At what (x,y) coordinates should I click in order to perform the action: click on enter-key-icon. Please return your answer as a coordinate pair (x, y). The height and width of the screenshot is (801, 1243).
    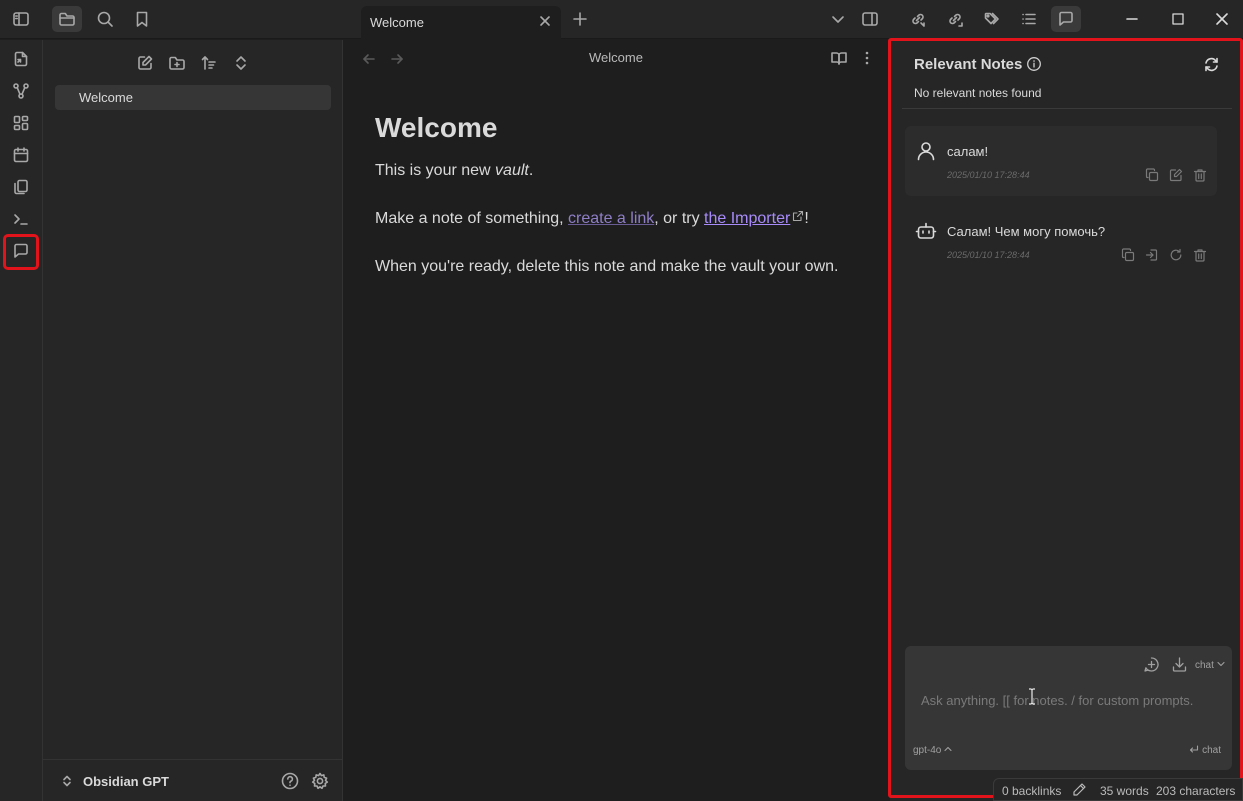
    Looking at the image, I should click on (1194, 749).